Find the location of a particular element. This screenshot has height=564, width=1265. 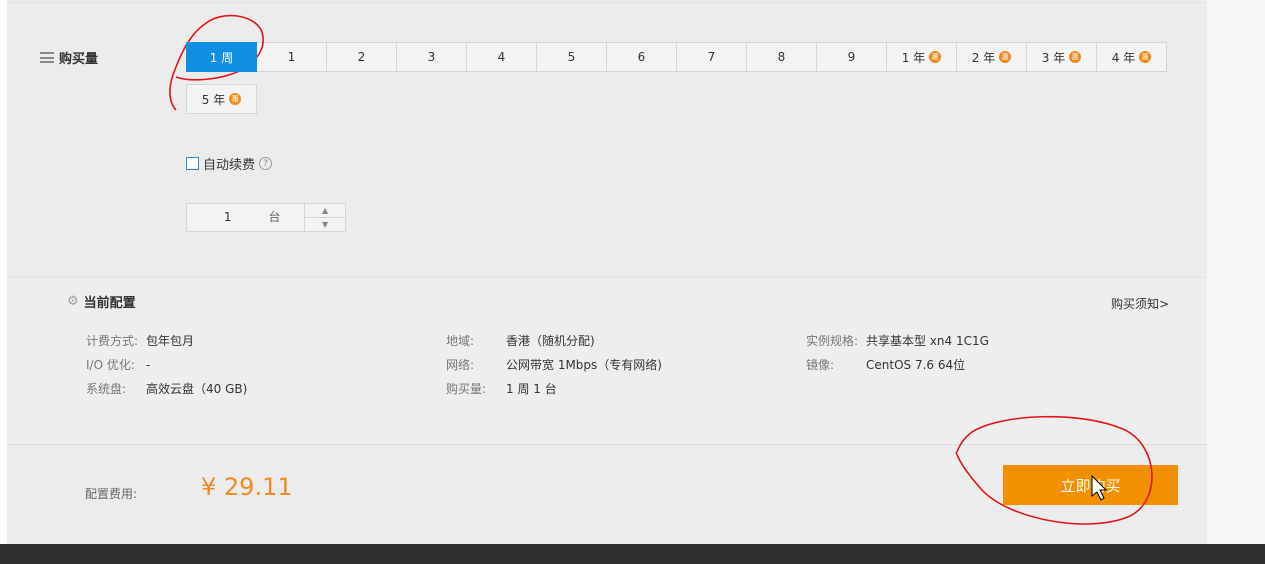

decrement-button: ▼ is located at coordinates (325, 224).